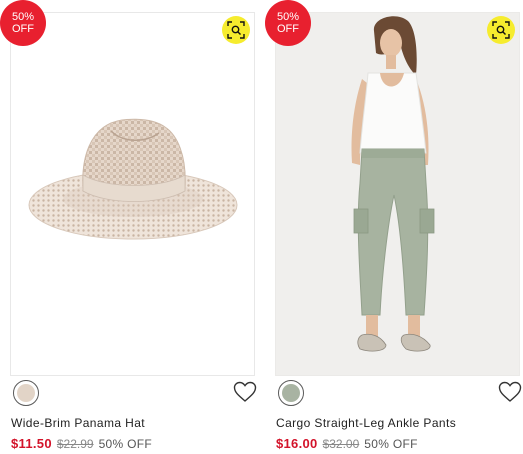 Image resolution: width=523 pixels, height=454 pixels. Describe the element at coordinates (31, 443) in the screenshot. I see `sale-price: $11.50` at that location.